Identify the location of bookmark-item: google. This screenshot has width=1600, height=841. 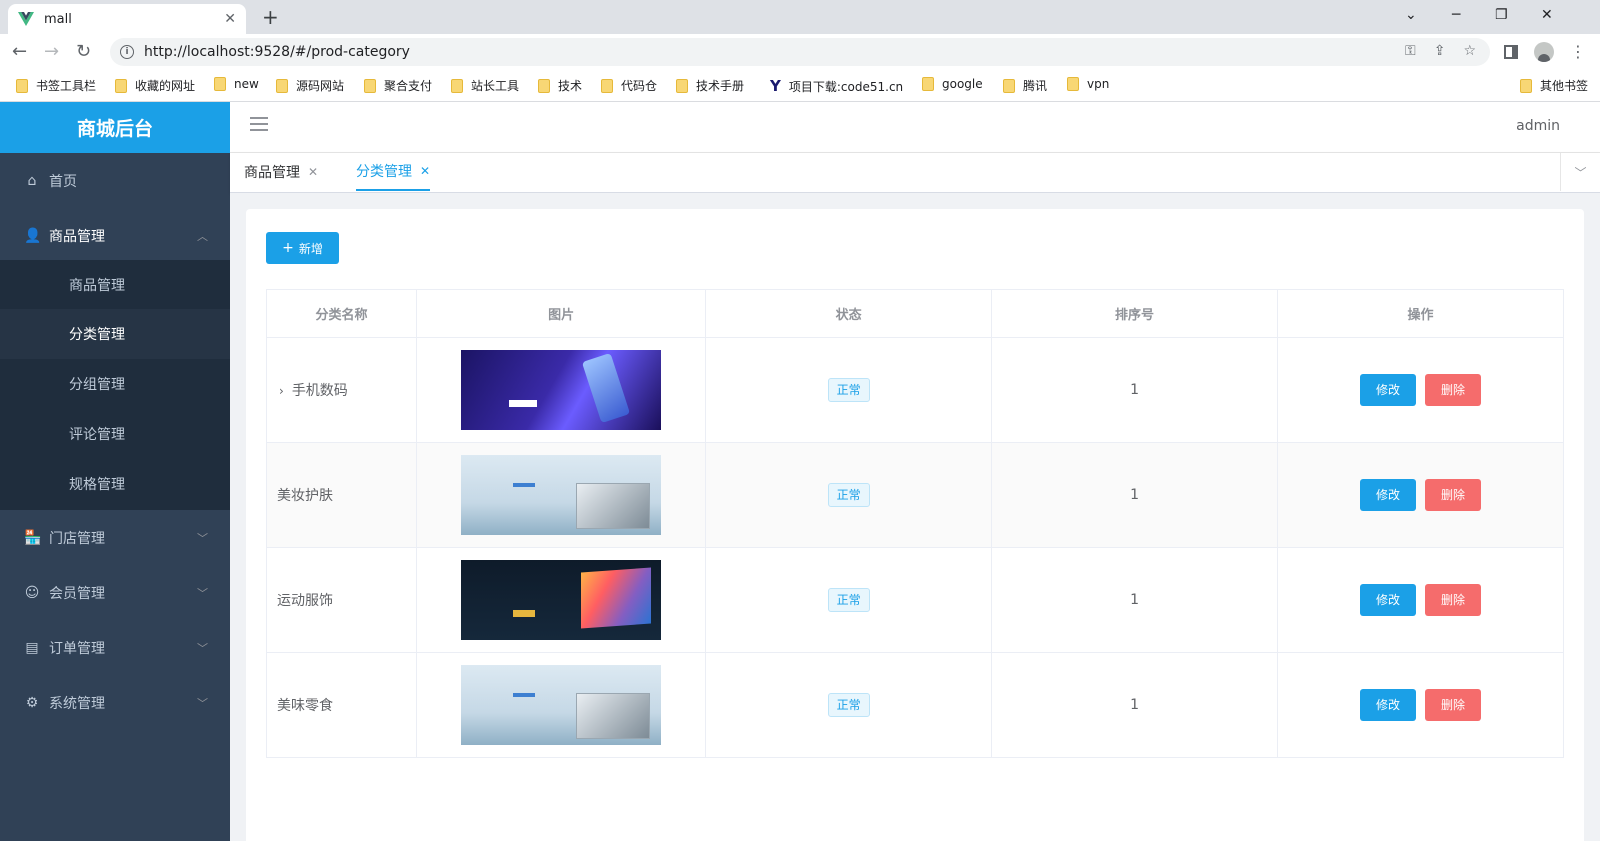
(952, 84).